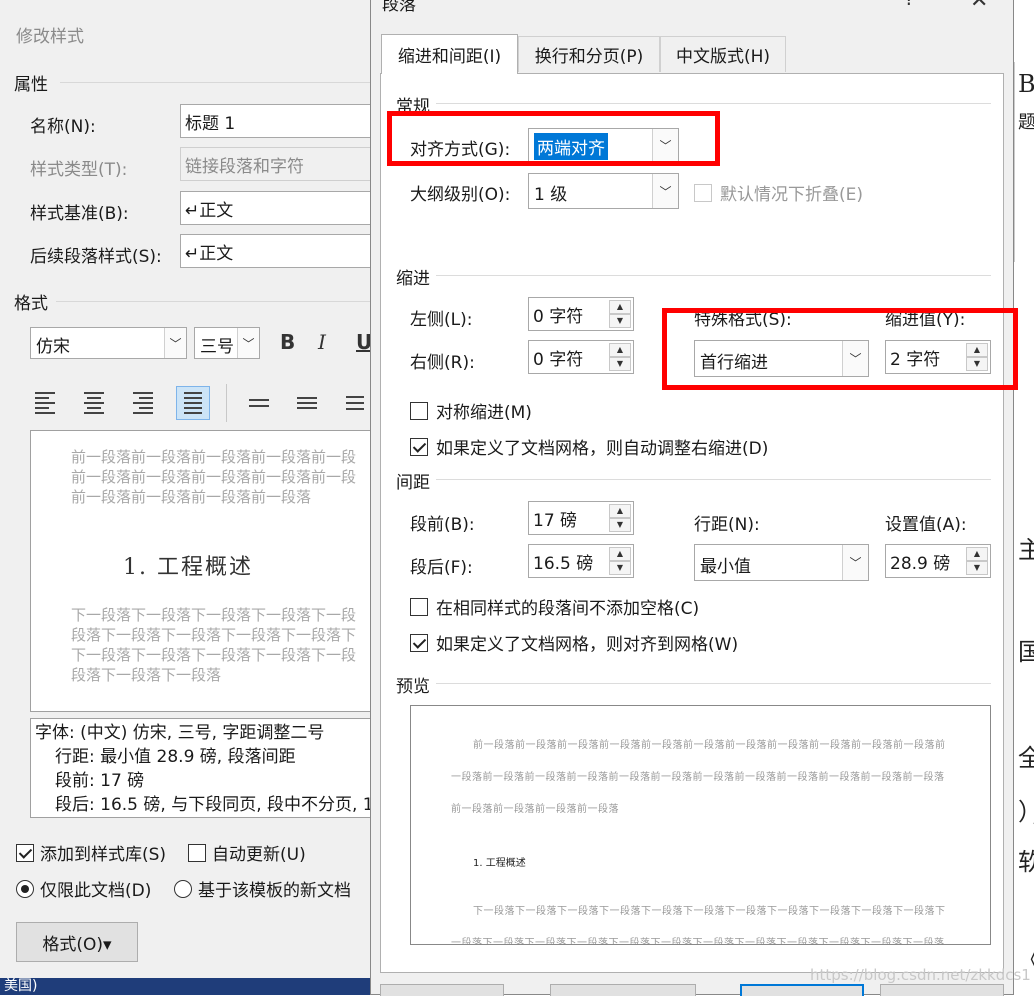 This screenshot has height=996, width=1034. I want to click on space-before-spinner: 17 磅 ▲ ▼, so click(581, 518).